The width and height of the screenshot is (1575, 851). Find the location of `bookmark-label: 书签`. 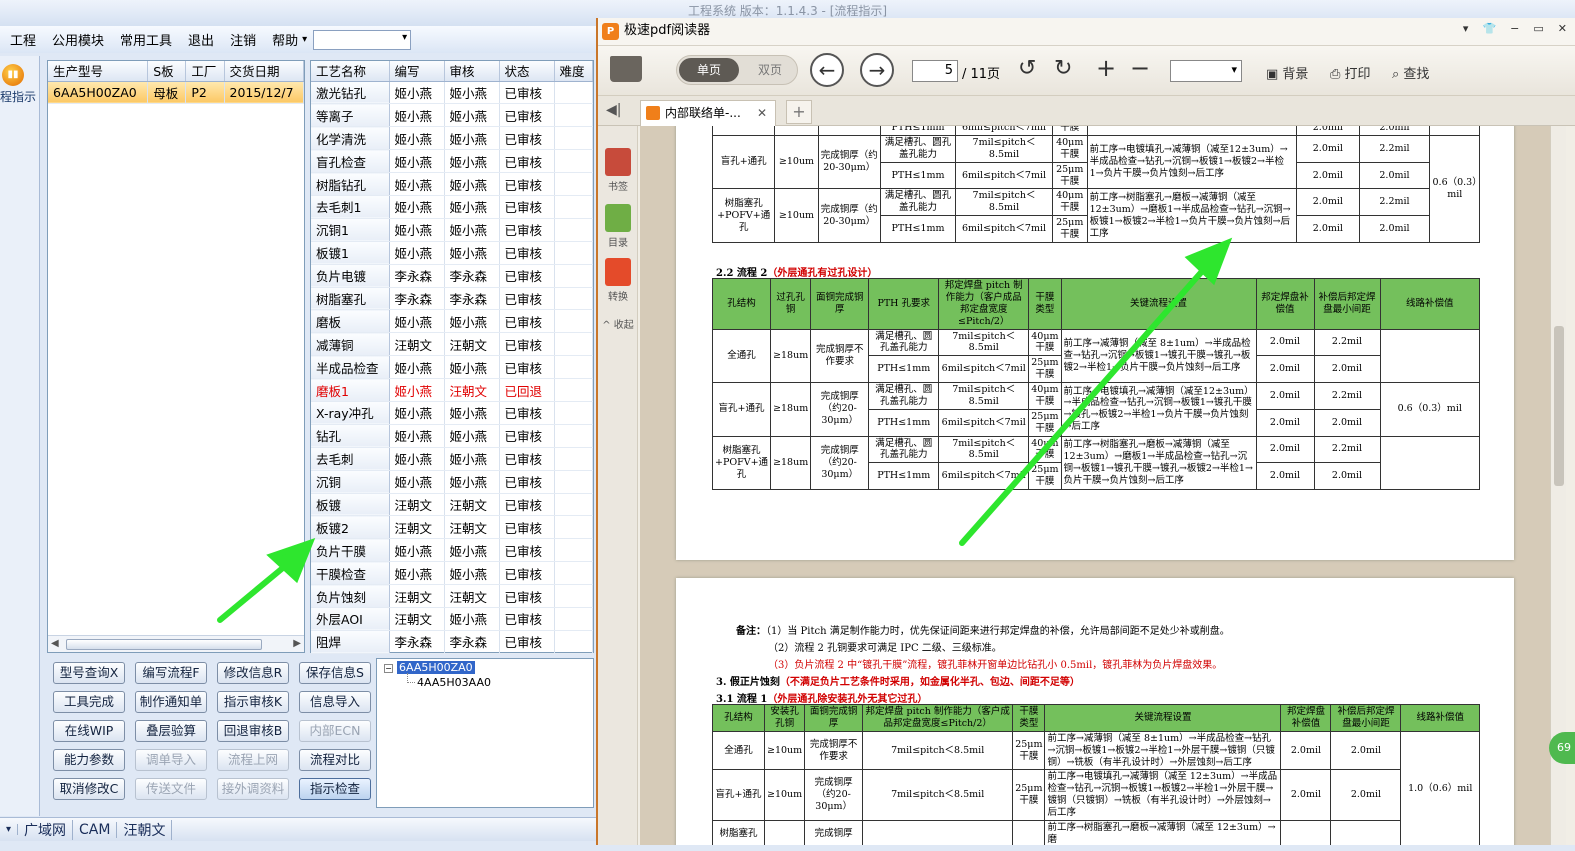

bookmark-label: 书签 is located at coordinates (618, 185).